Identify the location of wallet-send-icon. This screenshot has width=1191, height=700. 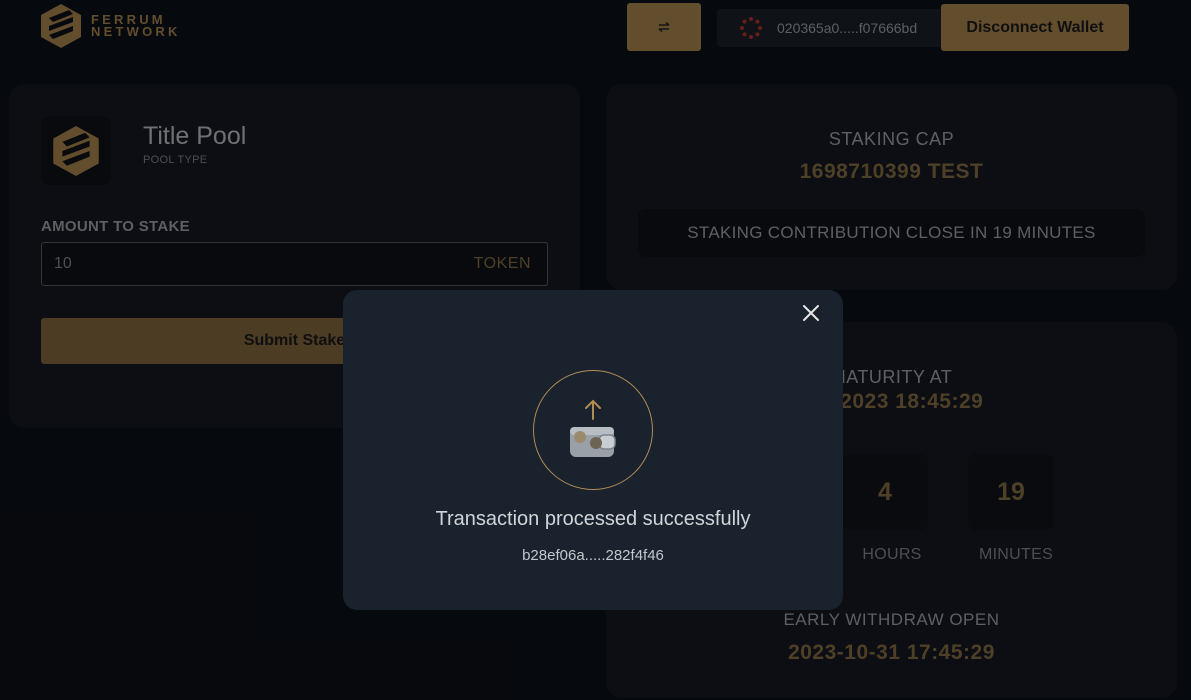
(593, 428).